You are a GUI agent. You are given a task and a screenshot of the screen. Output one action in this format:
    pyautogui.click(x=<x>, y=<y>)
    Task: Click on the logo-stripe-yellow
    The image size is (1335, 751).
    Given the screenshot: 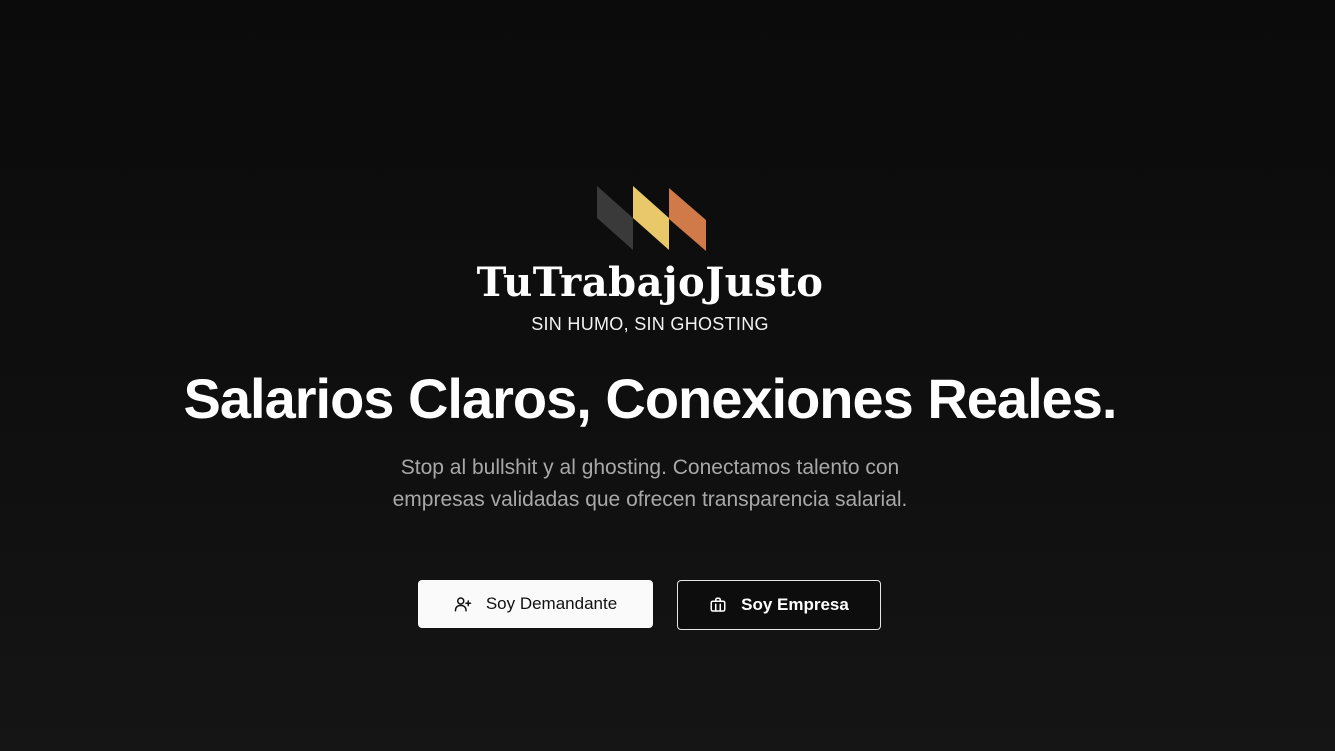 What is the action you would take?
    pyautogui.click(x=651, y=218)
    